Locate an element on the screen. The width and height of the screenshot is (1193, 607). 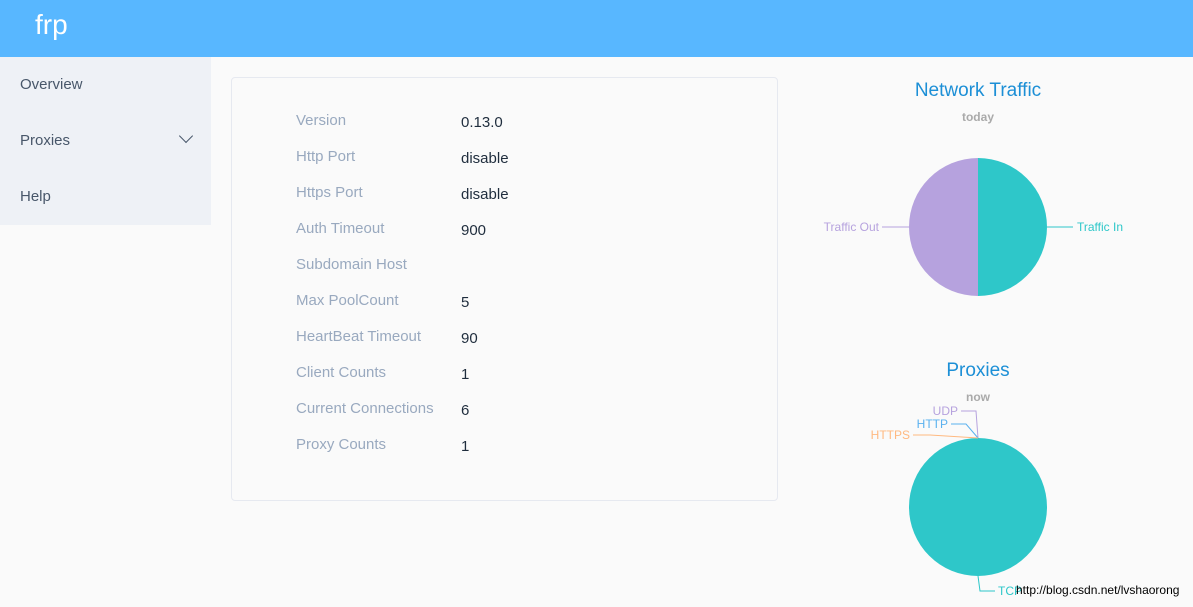
slice-label: Traffic Out is located at coordinates (852, 227).